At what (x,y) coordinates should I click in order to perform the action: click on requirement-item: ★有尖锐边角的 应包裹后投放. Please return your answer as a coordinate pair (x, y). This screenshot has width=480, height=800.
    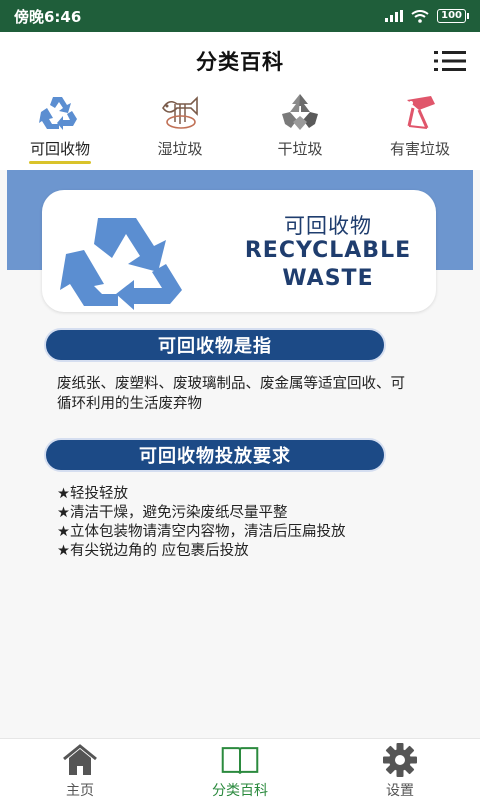
    Looking at the image, I should click on (153, 551).